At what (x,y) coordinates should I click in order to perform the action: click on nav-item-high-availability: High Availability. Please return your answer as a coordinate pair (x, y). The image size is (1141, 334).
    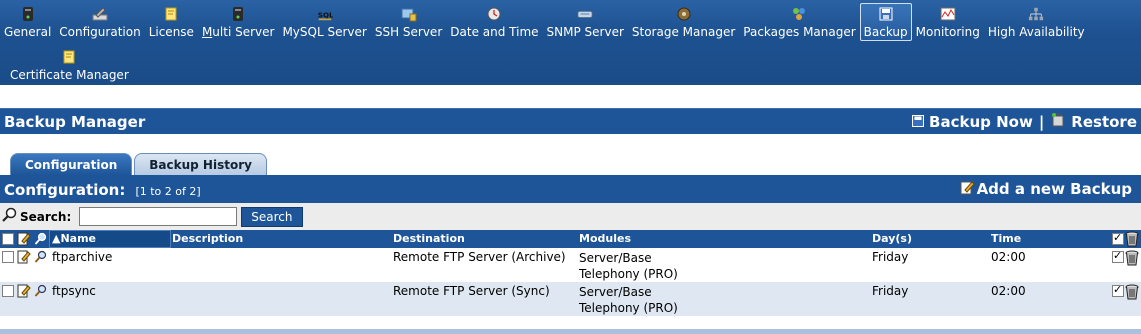
    Looking at the image, I should click on (1036, 22).